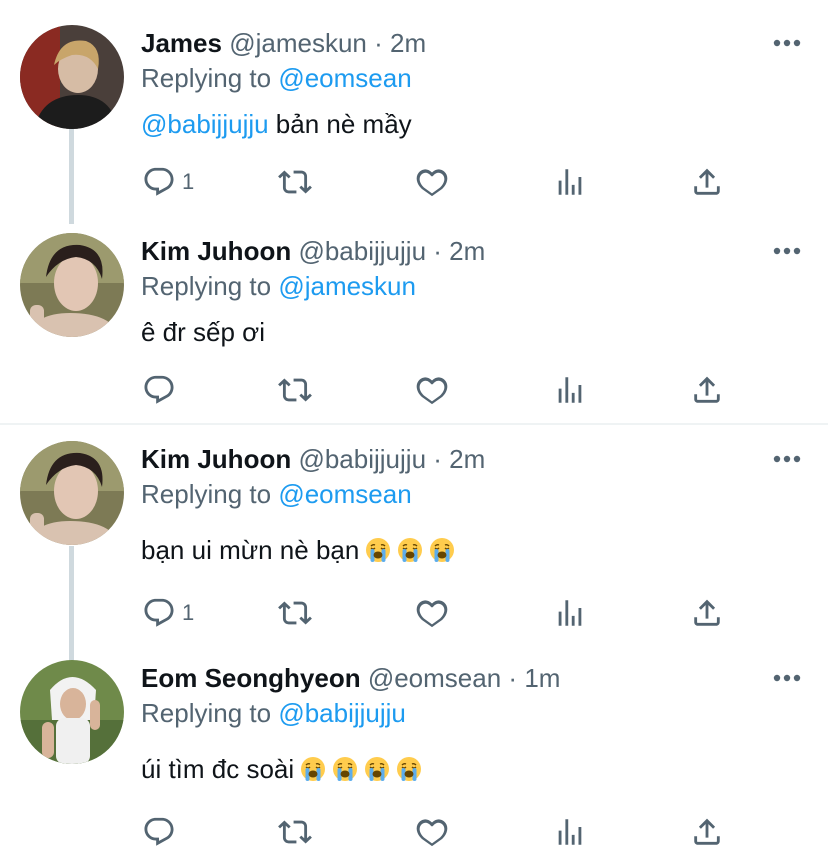 This screenshot has width=828, height=861. Describe the element at coordinates (342, 713) in the screenshot. I see `replying-to-mention: @babijjujju` at that location.